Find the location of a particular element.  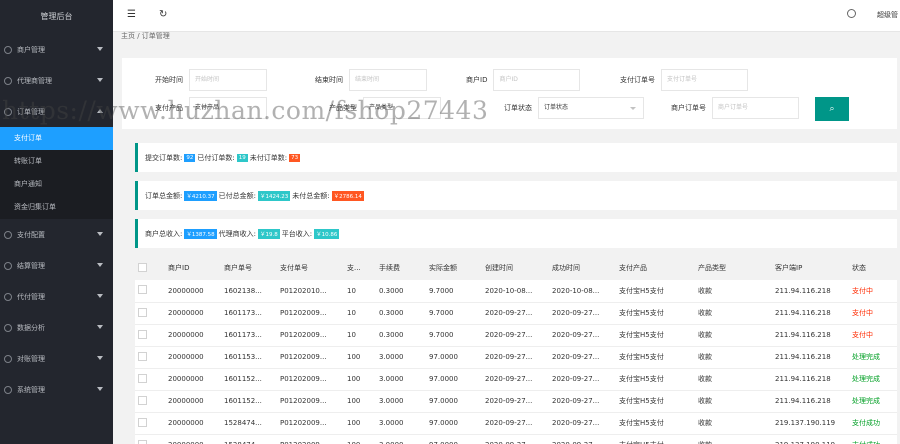

merchant-income-label: 商户总收入: is located at coordinates (164, 233).